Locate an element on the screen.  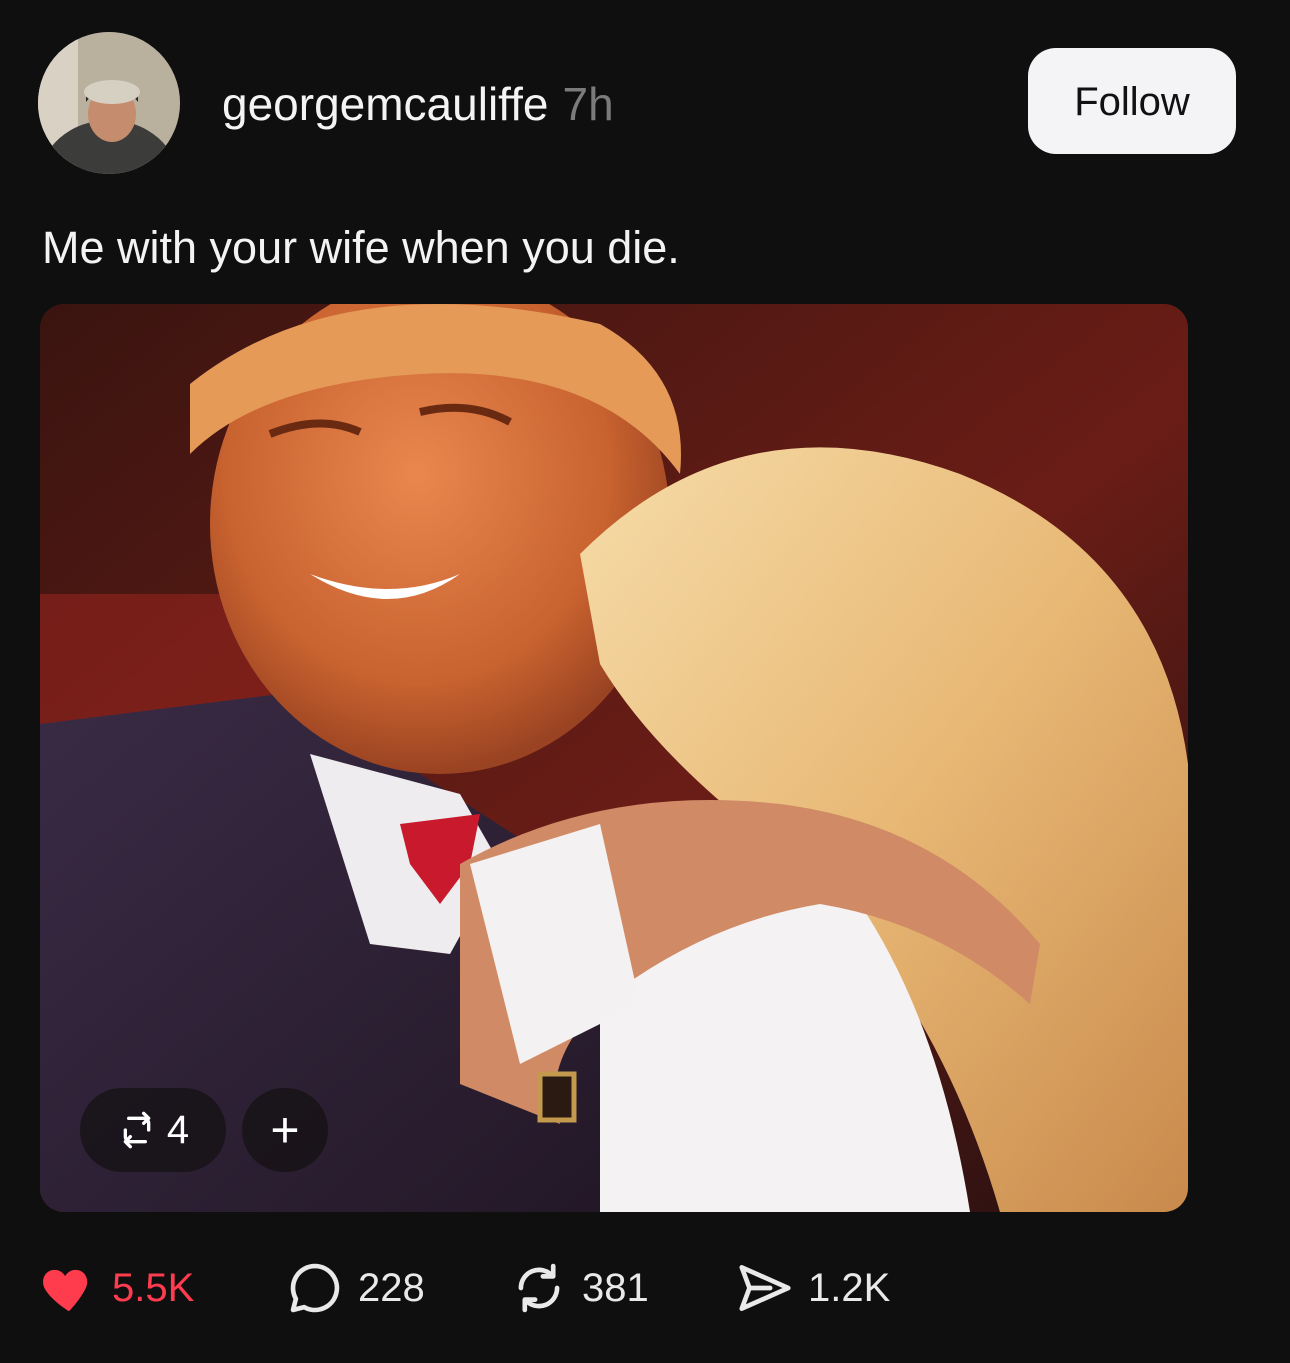
repost-icon is located at coordinates (137, 1130).